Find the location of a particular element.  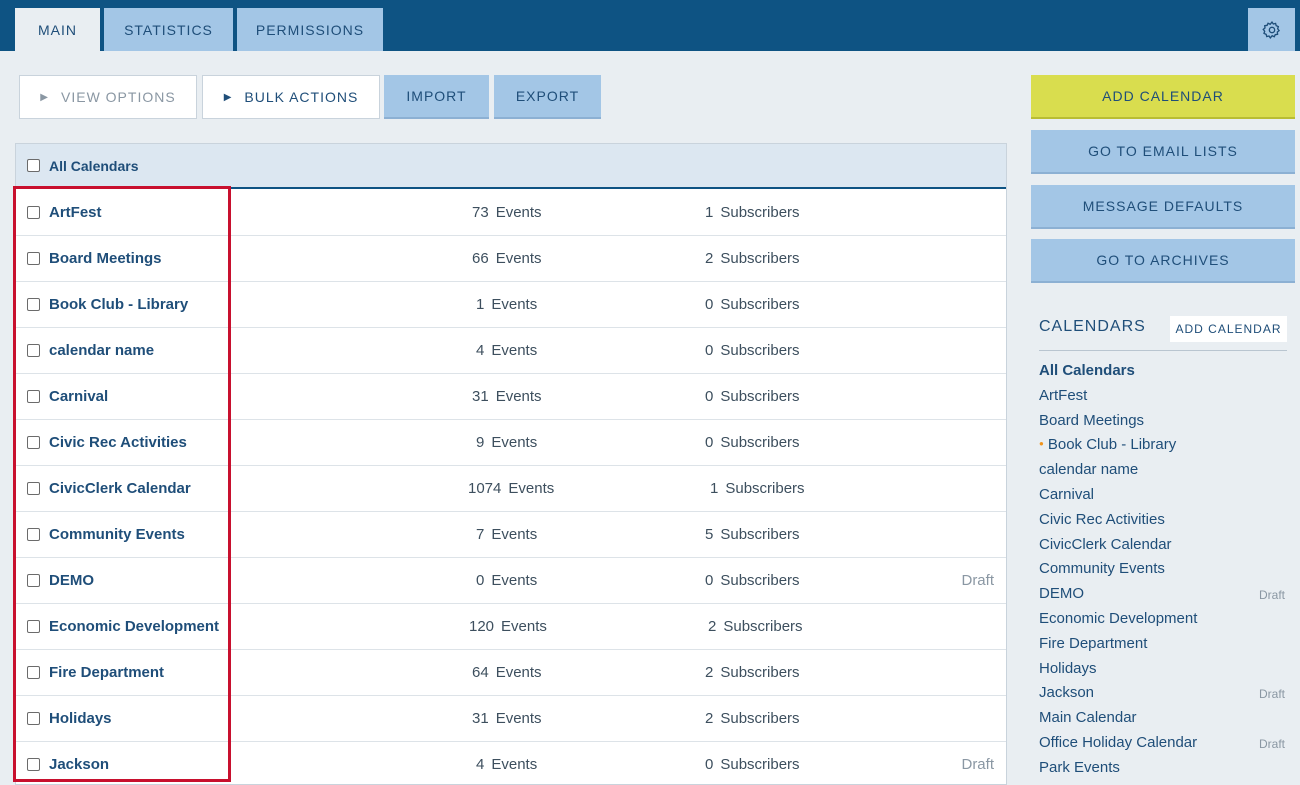

table-row: DEMO 0 Events 0 Subscribers Draft is located at coordinates (511, 581).